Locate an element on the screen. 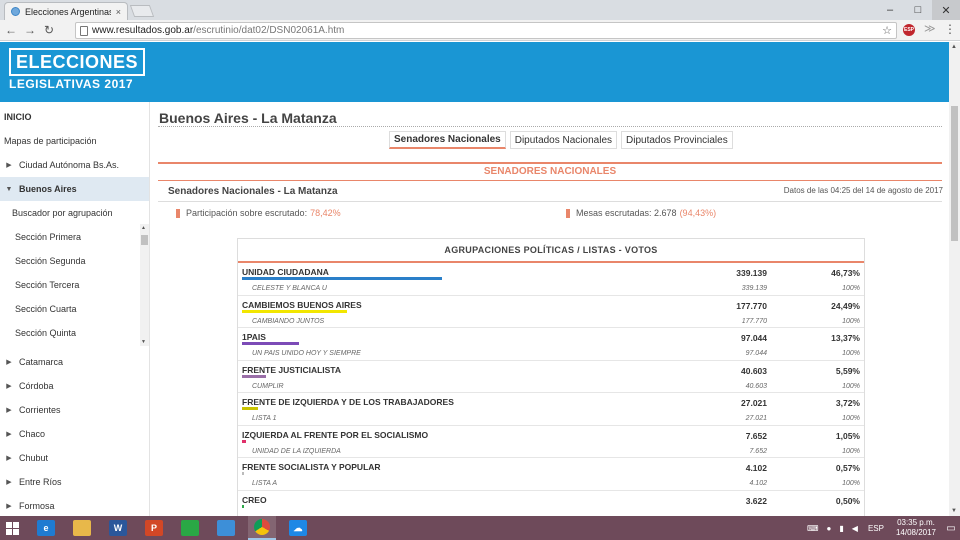 The image size is (960, 540). keyboard-icon: ⌨ is located at coordinates (813, 528).